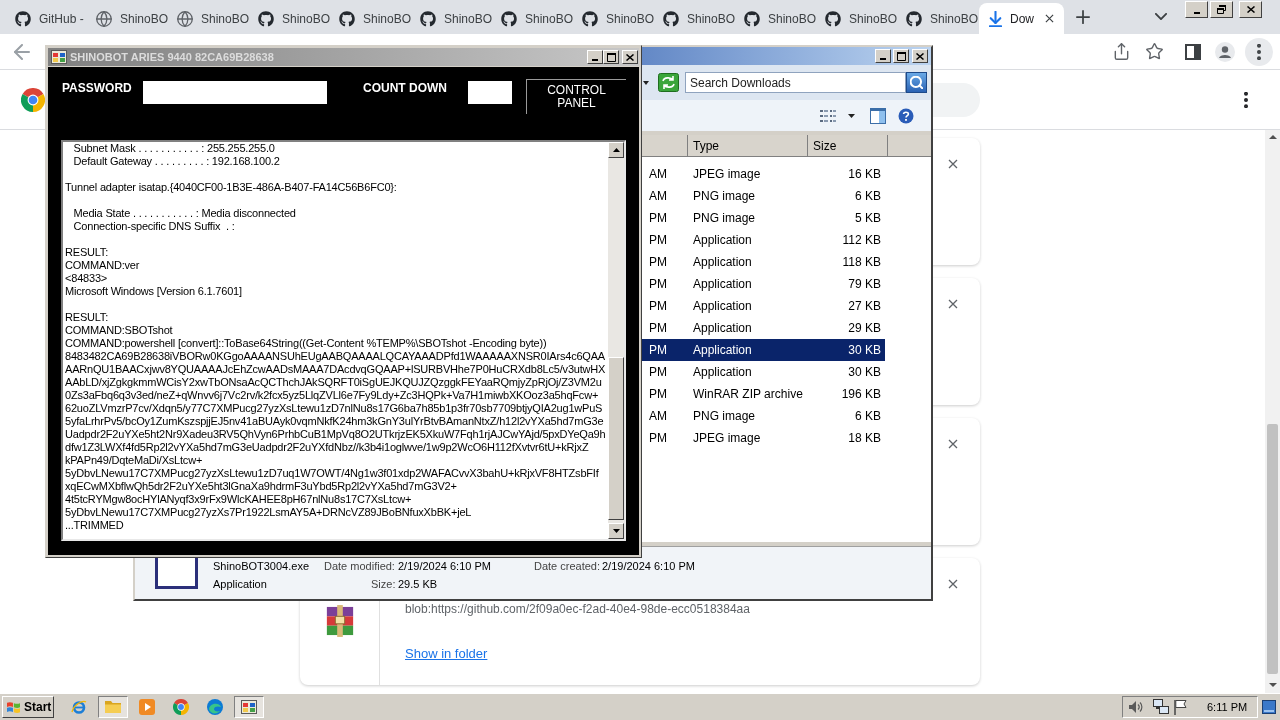 The height and width of the screenshot is (720, 1280). Describe the element at coordinates (1272, 685) in the screenshot. I see `scroll-down-icon` at that location.